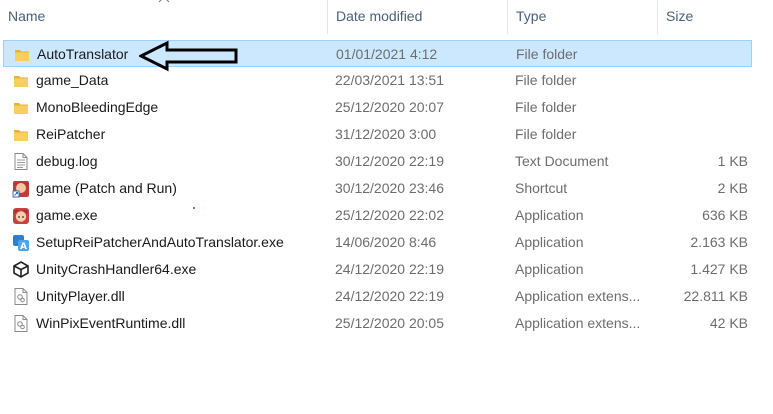 The width and height of the screenshot is (773, 414). I want to click on file-name: UnityCrashHandler64.exe, so click(116, 269).